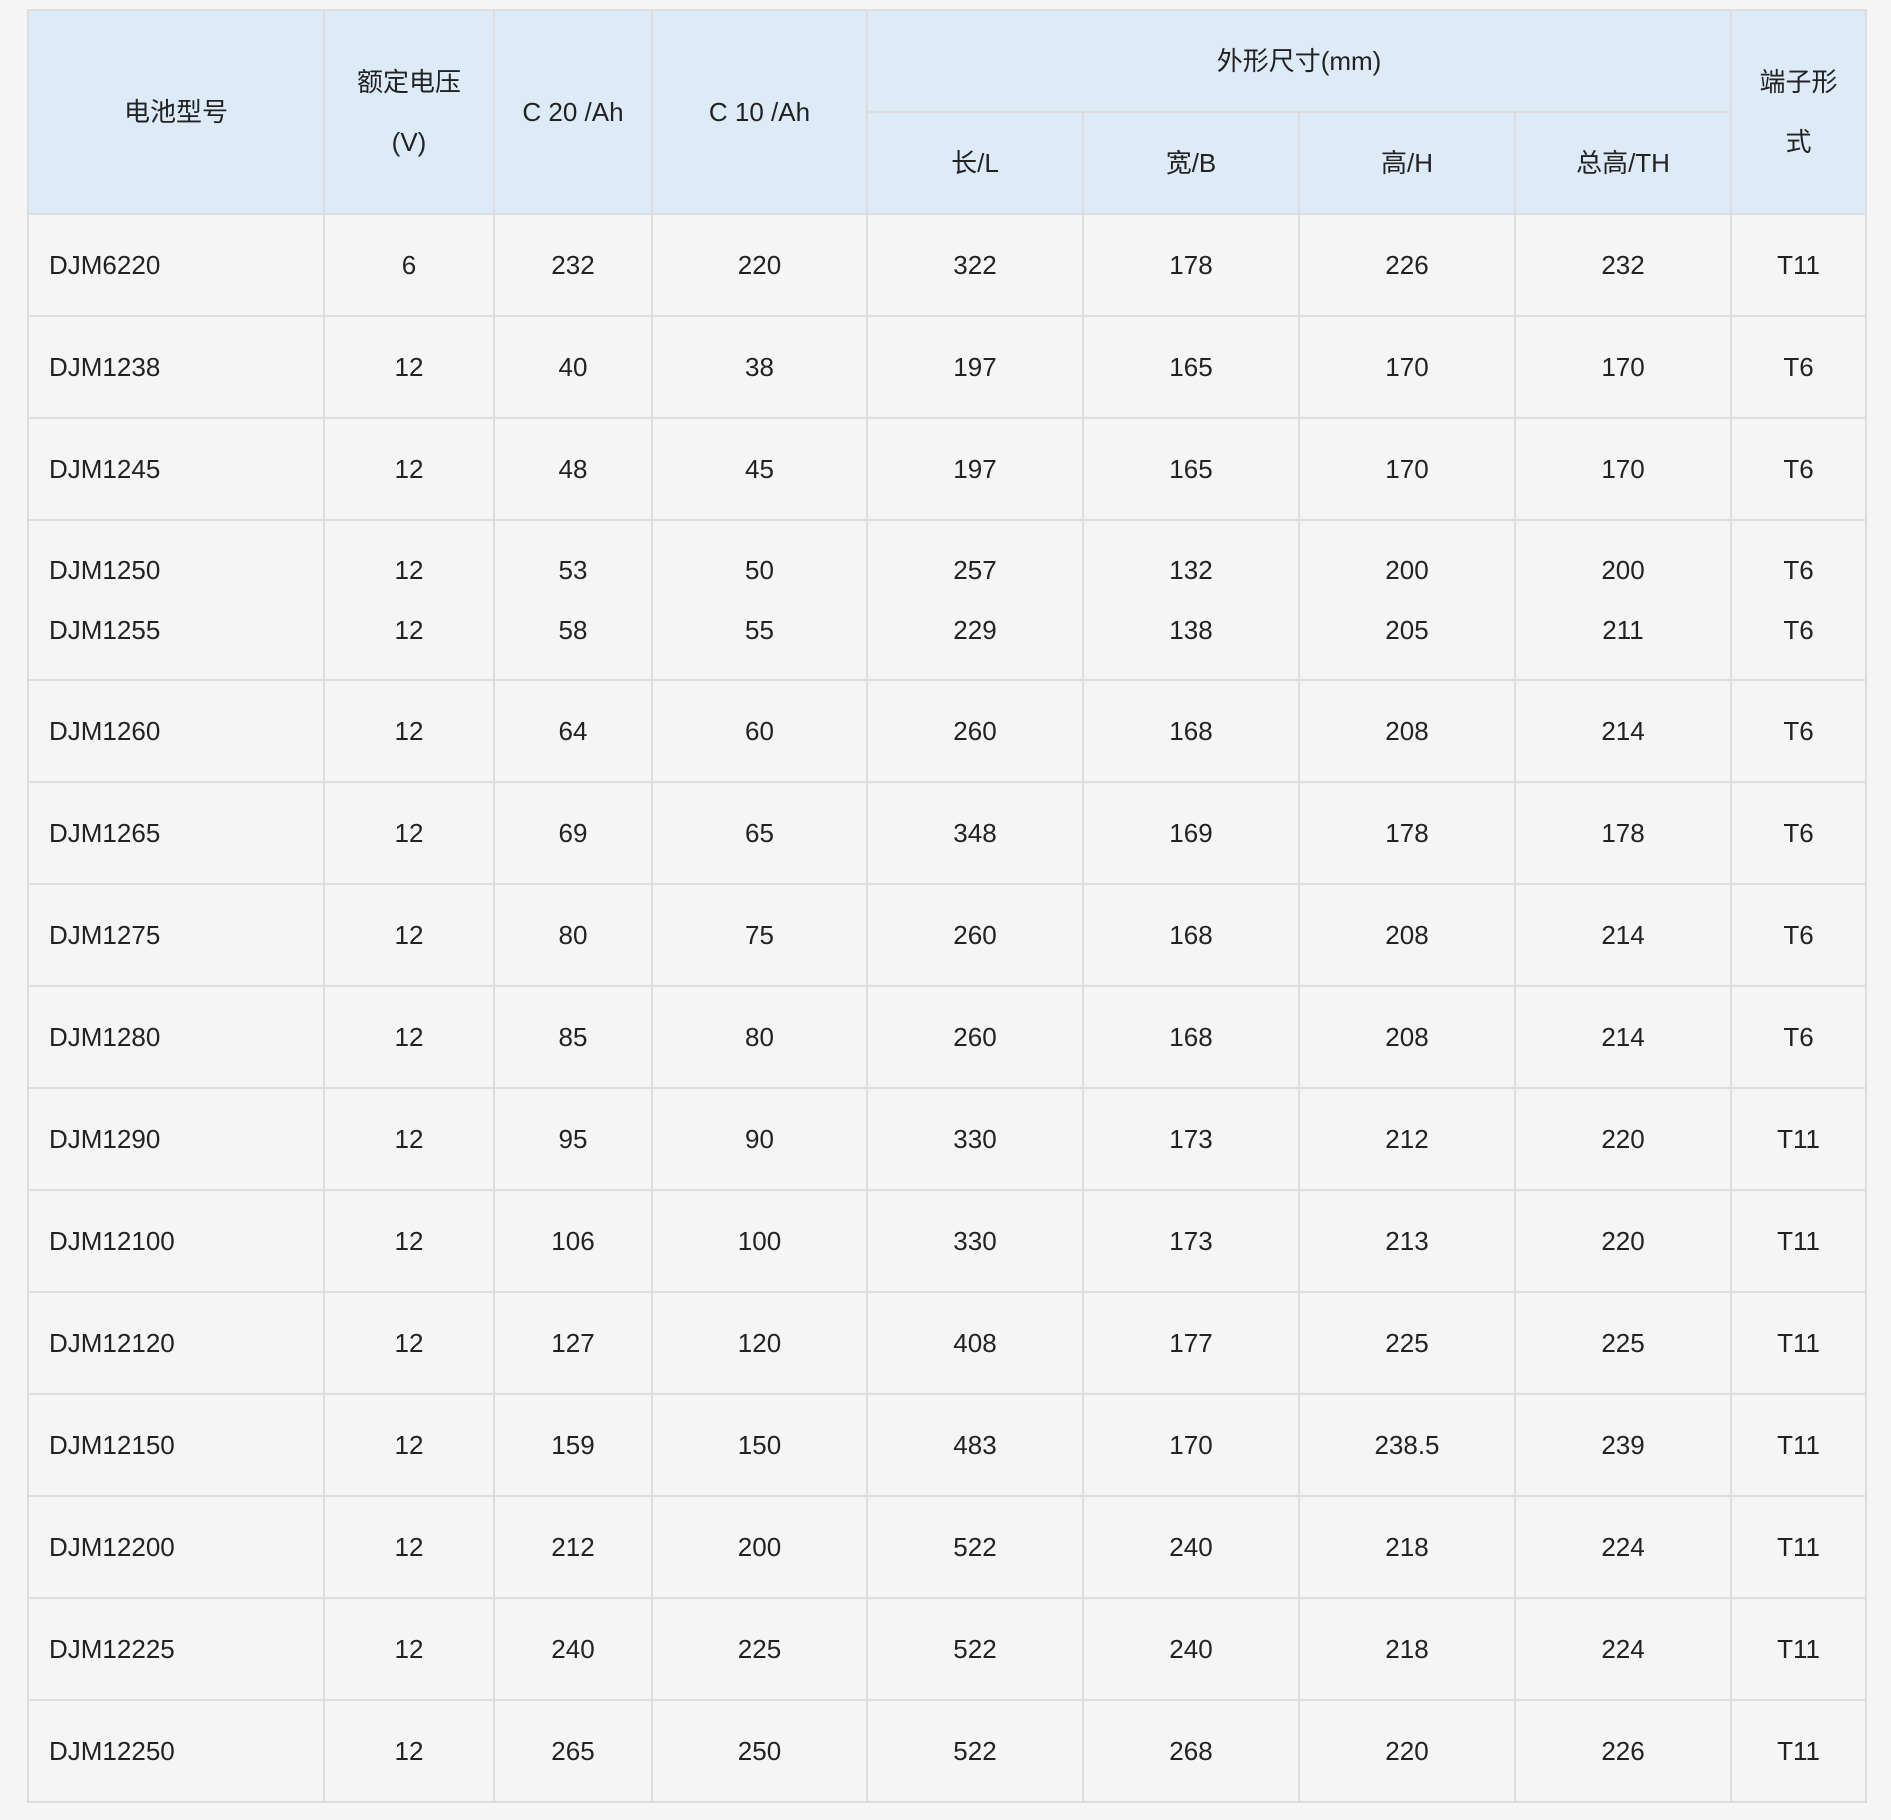  I want to click on cell-c20: 69, so click(573, 833).